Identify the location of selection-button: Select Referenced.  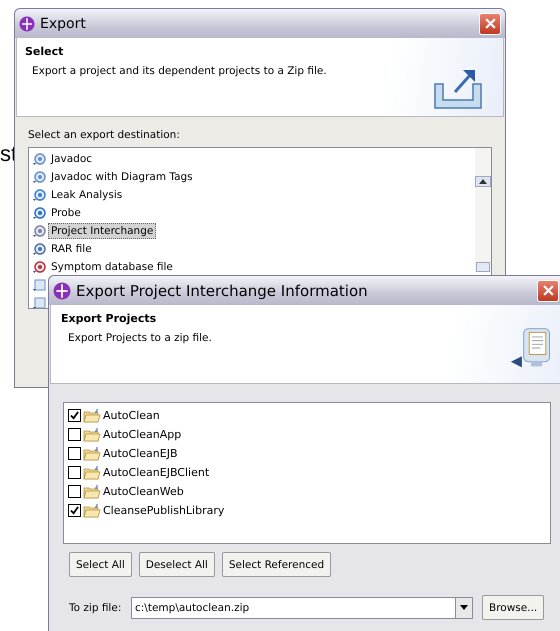
(277, 564).